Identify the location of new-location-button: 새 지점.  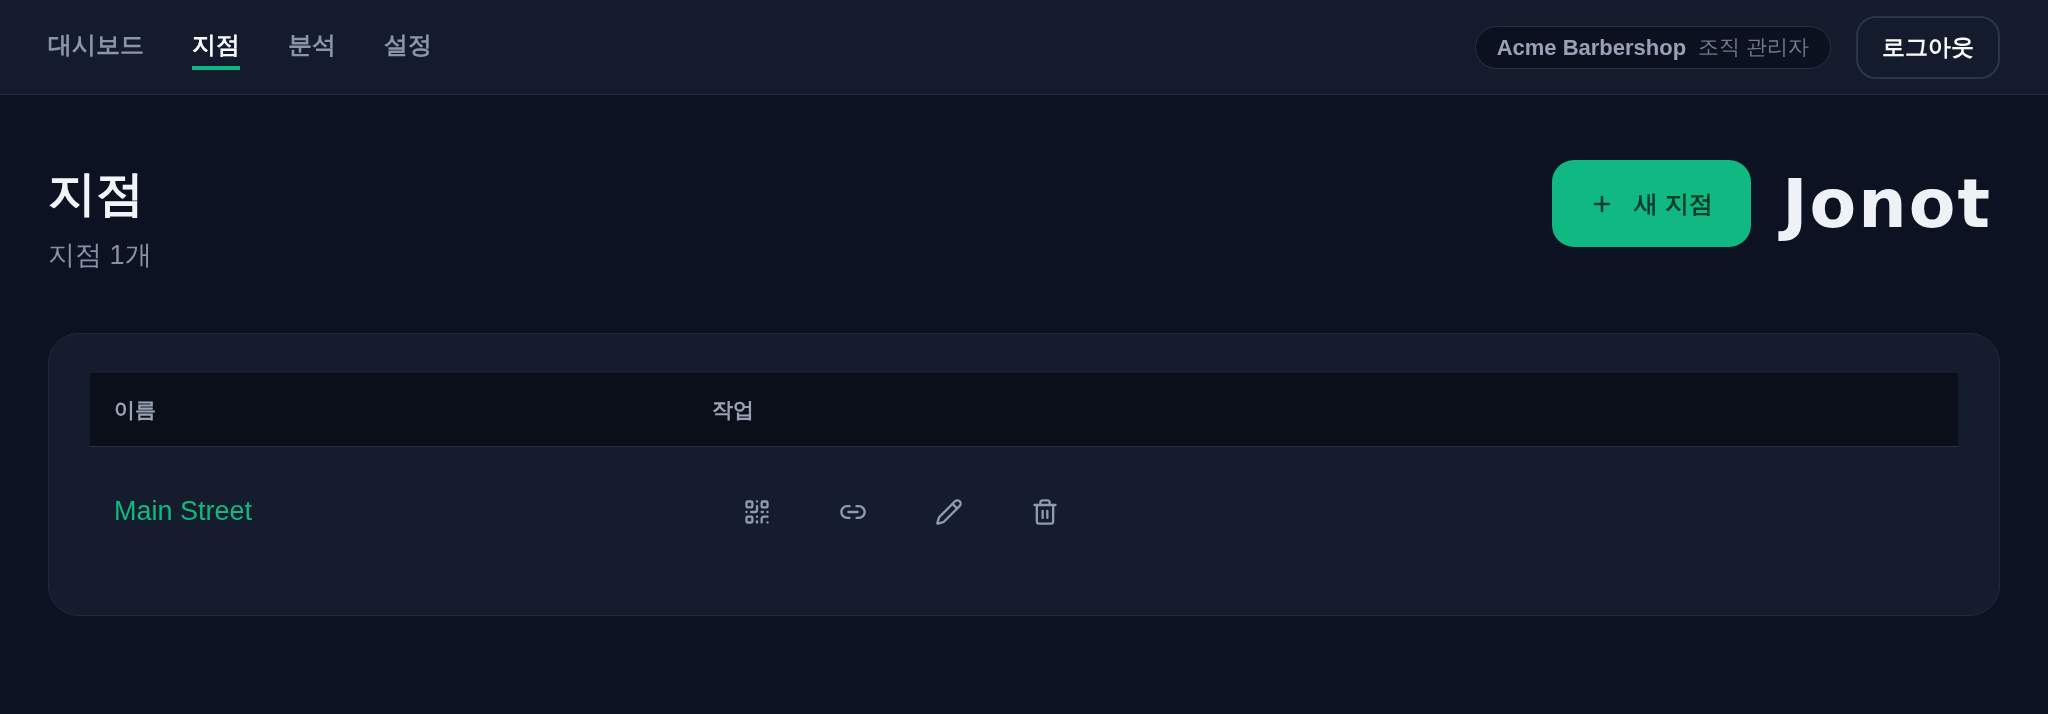
(1652, 203).